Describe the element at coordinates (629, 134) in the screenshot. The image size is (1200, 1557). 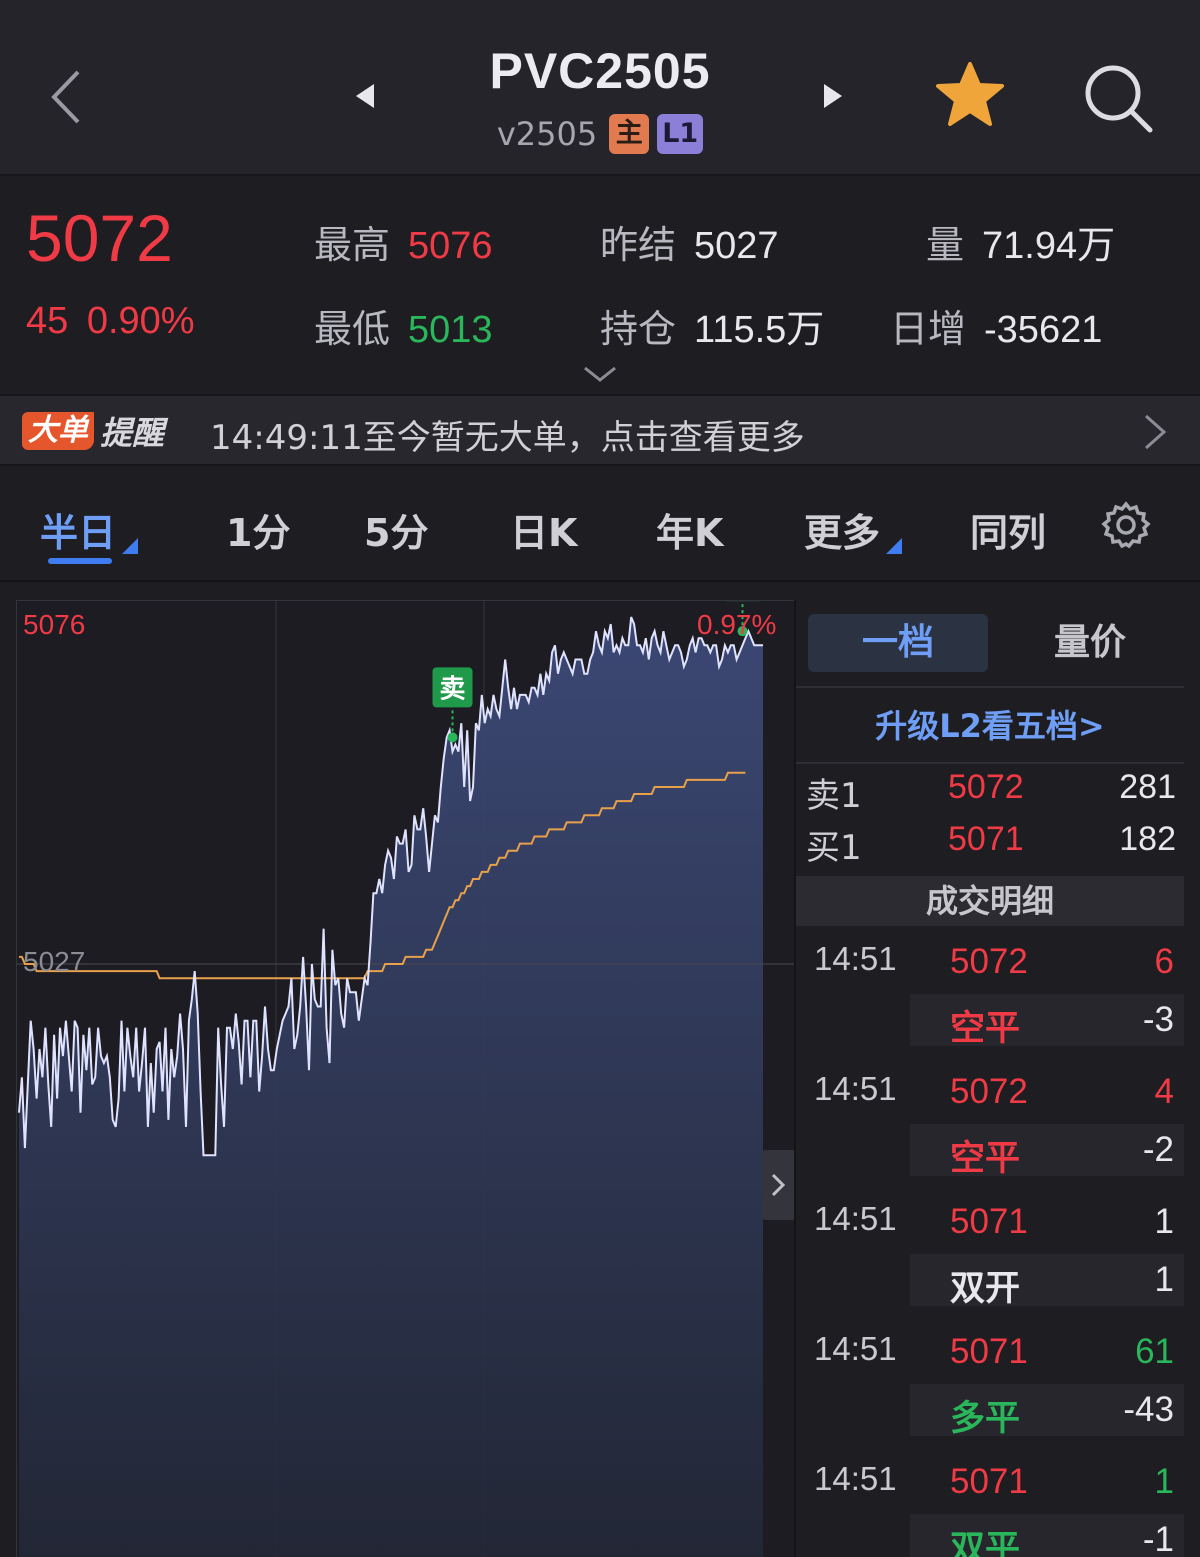
I see `main-contract-badge: 主` at that location.